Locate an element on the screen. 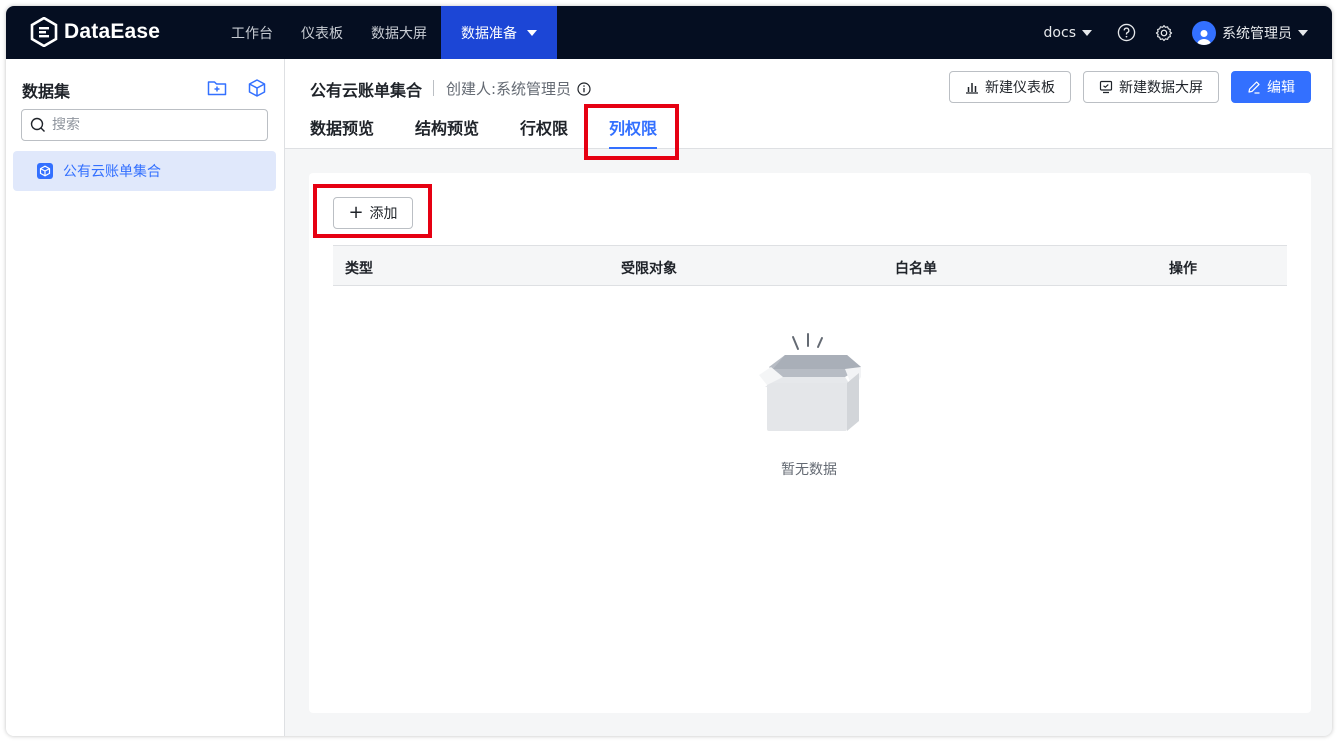 The height and width of the screenshot is (741, 1338). nav-workbench: 工作台 is located at coordinates (252, 32).